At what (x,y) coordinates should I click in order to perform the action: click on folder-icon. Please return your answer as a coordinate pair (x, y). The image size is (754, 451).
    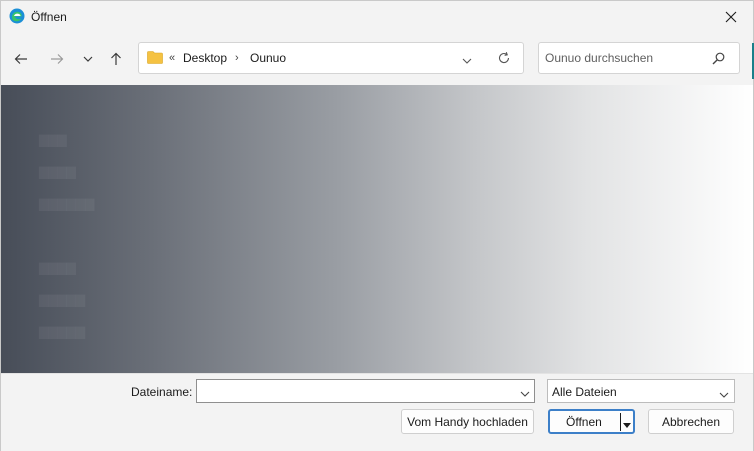
    Looking at the image, I should click on (155, 59).